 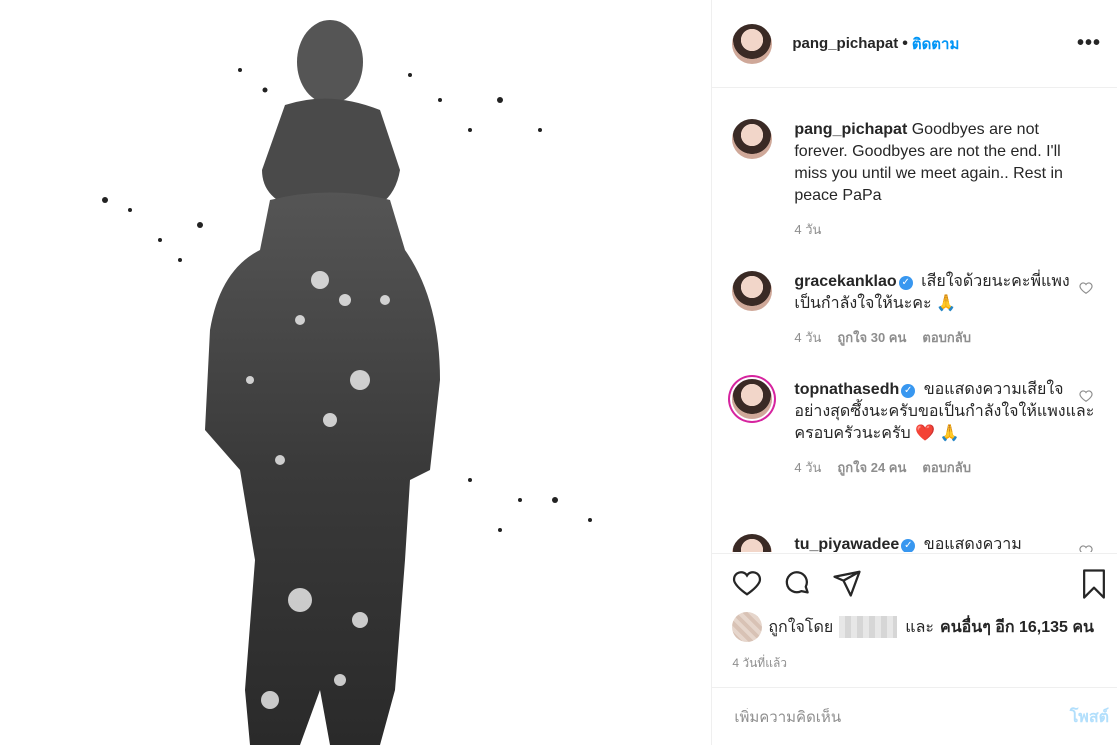 What do you see at coordinates (801, 627) in the screenshot?
I see `liked-by-prefix: ถูกใจโดย` at bounding box center [801, 627].